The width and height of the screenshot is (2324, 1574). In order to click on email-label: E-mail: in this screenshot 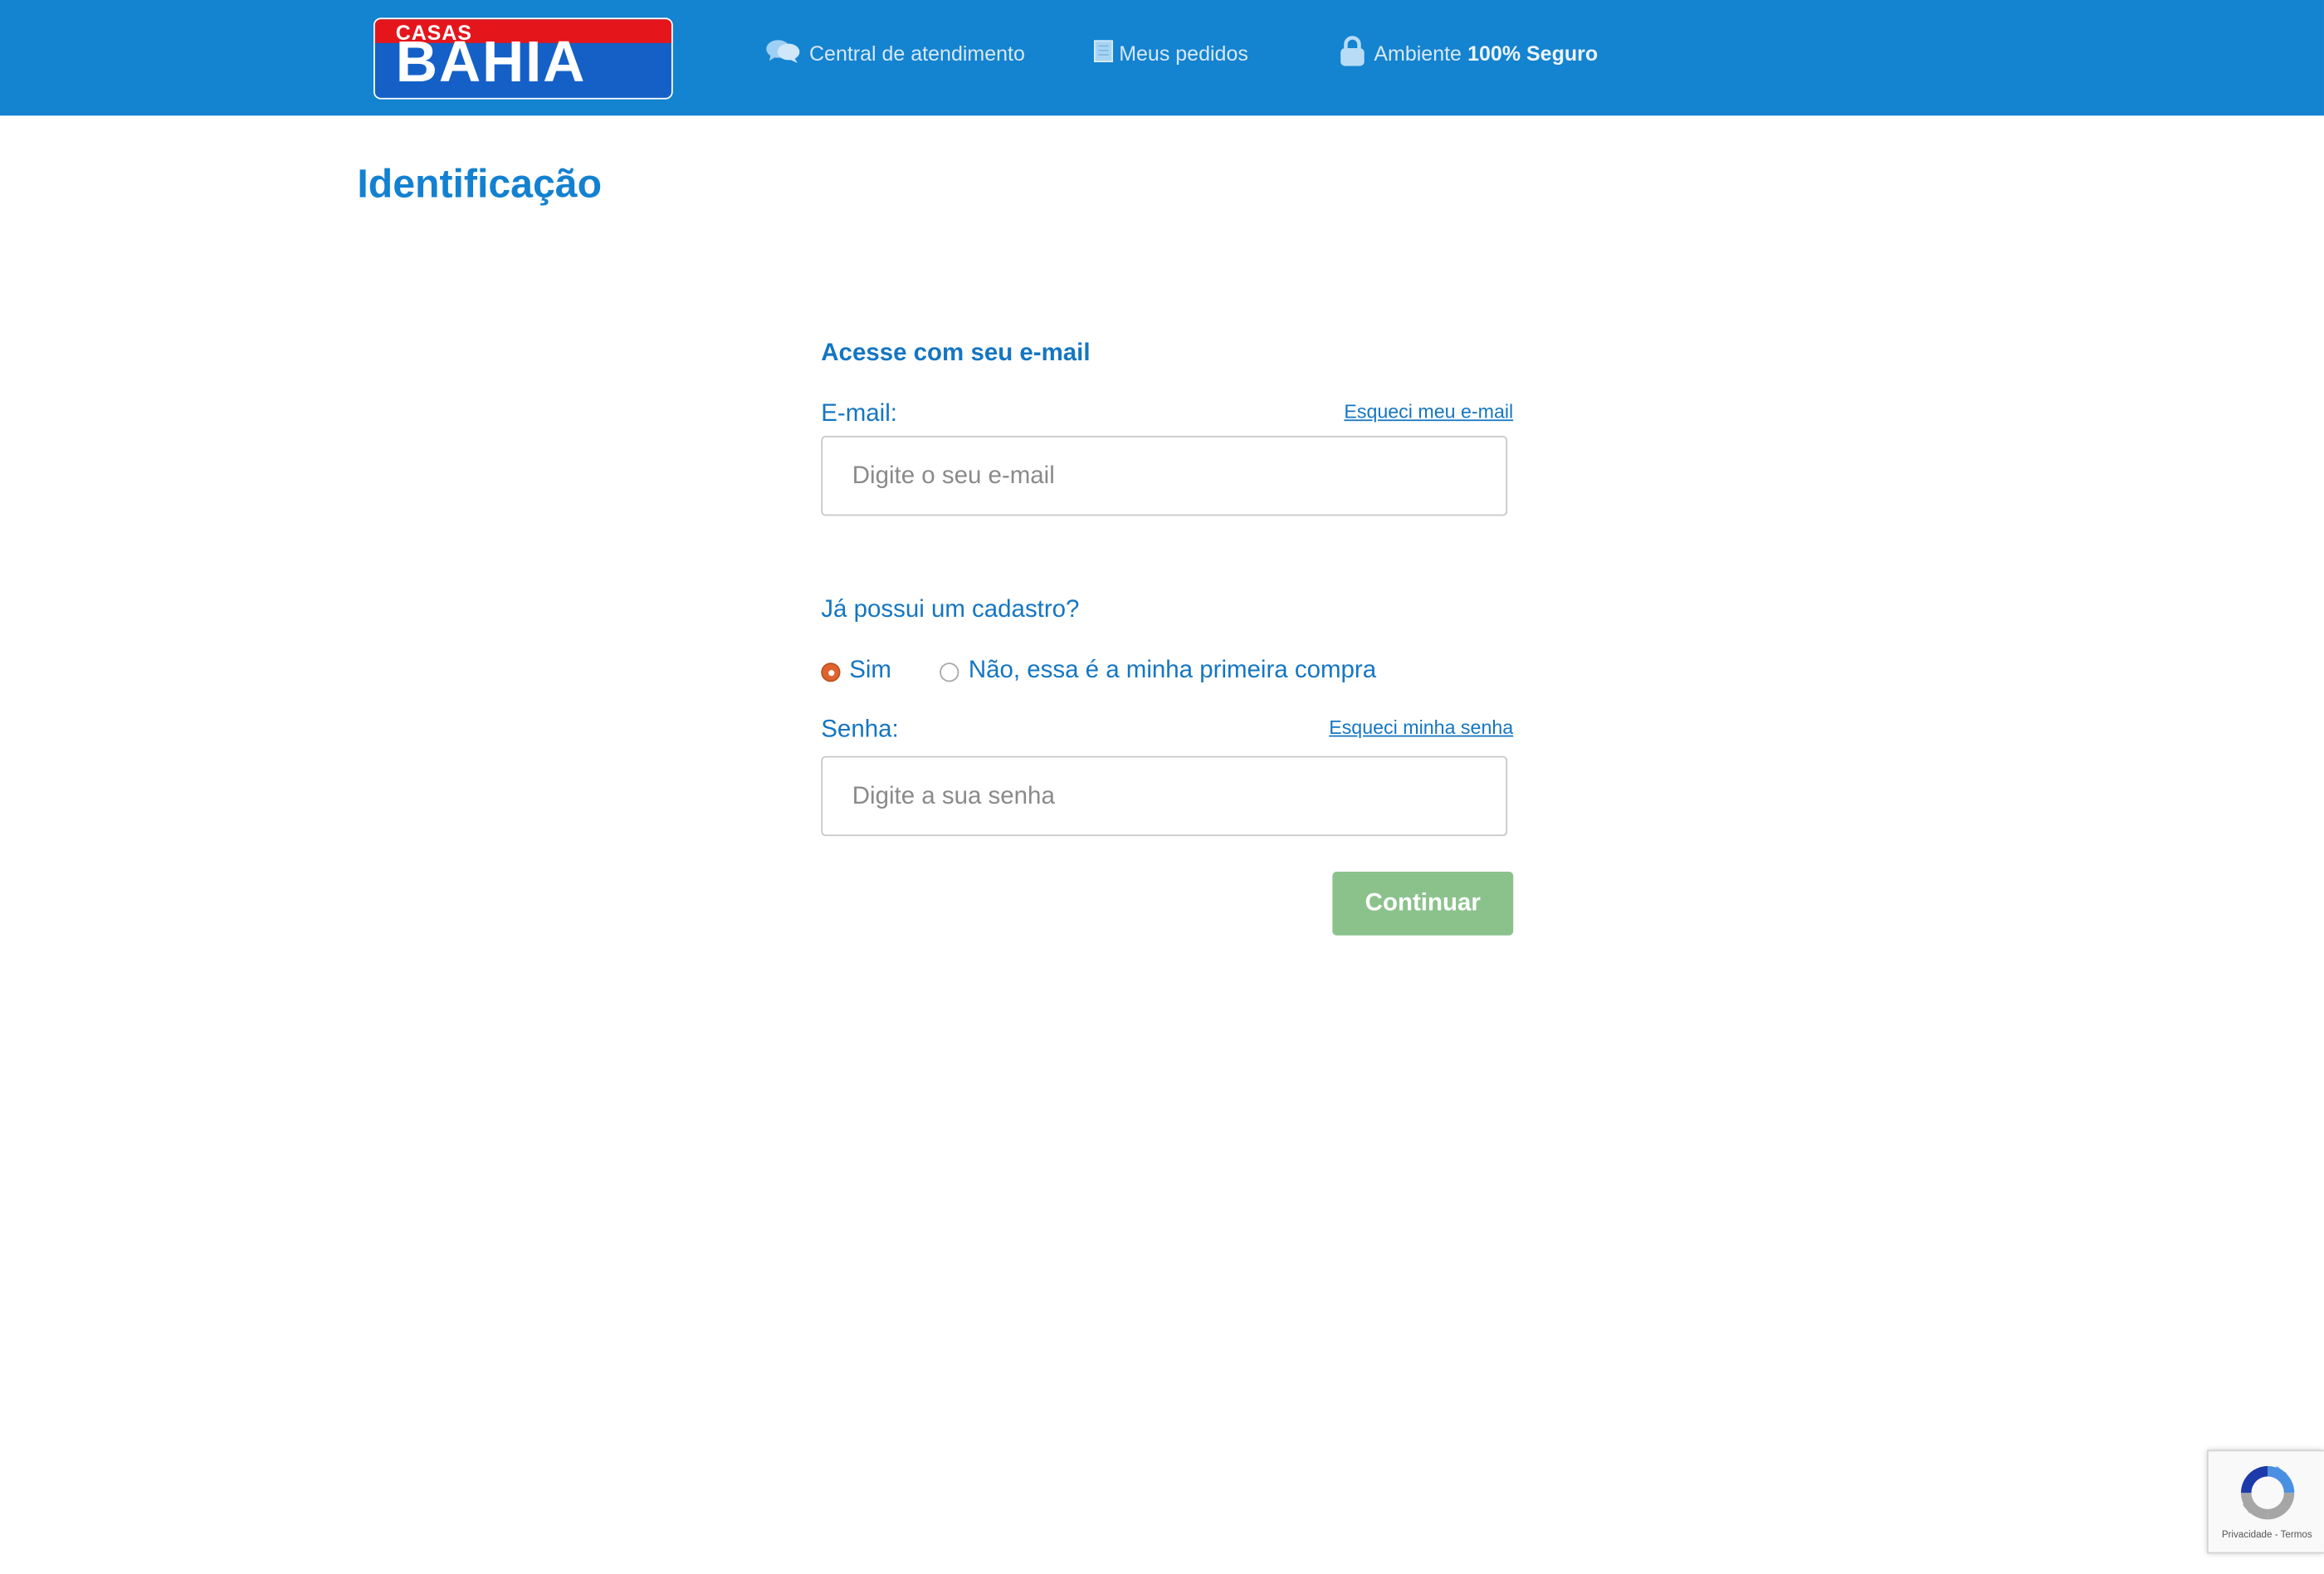, I will do `click(859, 414)`.